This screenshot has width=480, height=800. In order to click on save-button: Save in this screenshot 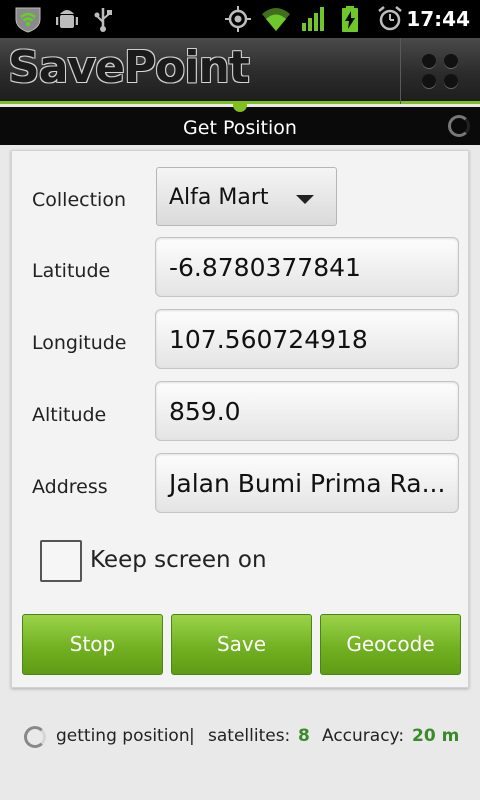, I will do `click(241, 644)`.